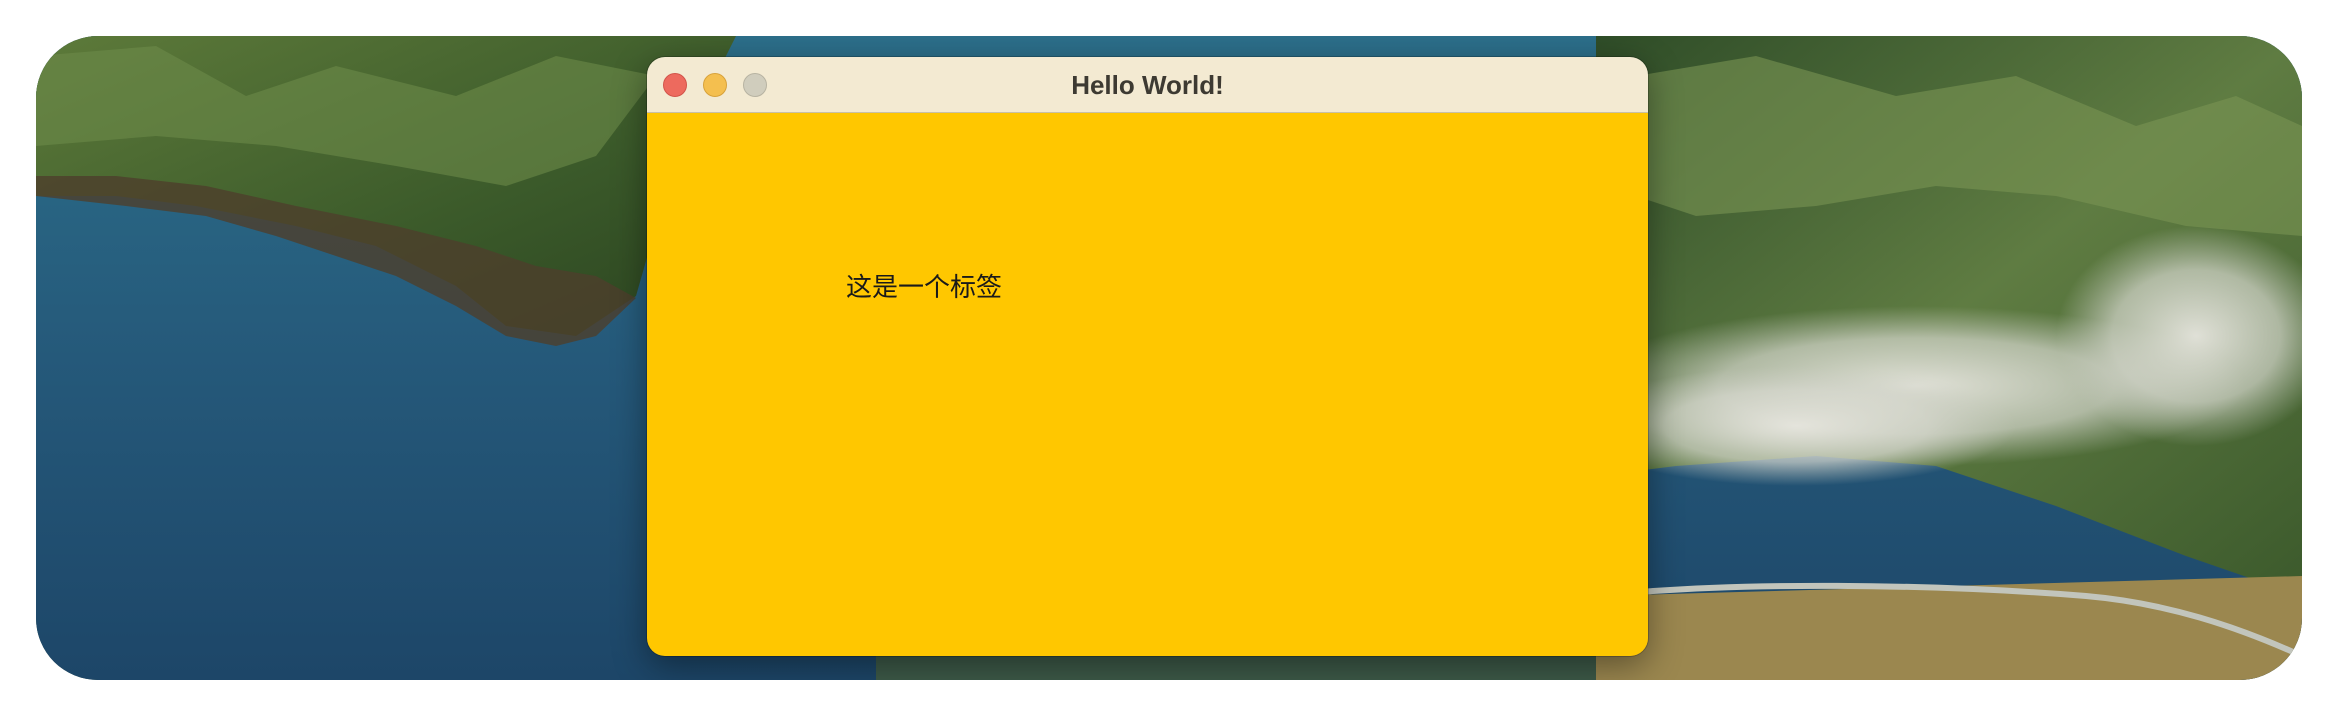 The image size is (2338, 716). I want to click on window-titlebar: Hello World!, so click(1147, 85).